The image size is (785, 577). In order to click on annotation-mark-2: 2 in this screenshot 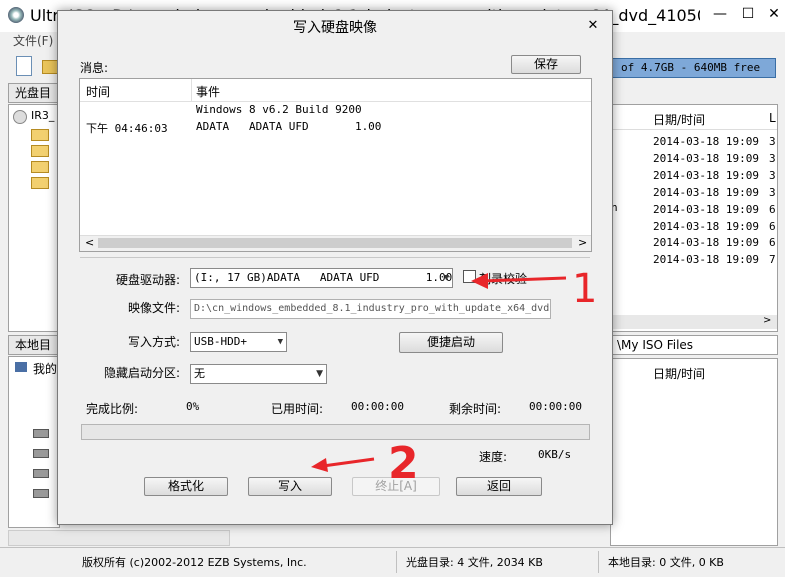, I will do `click(403, 463)`.